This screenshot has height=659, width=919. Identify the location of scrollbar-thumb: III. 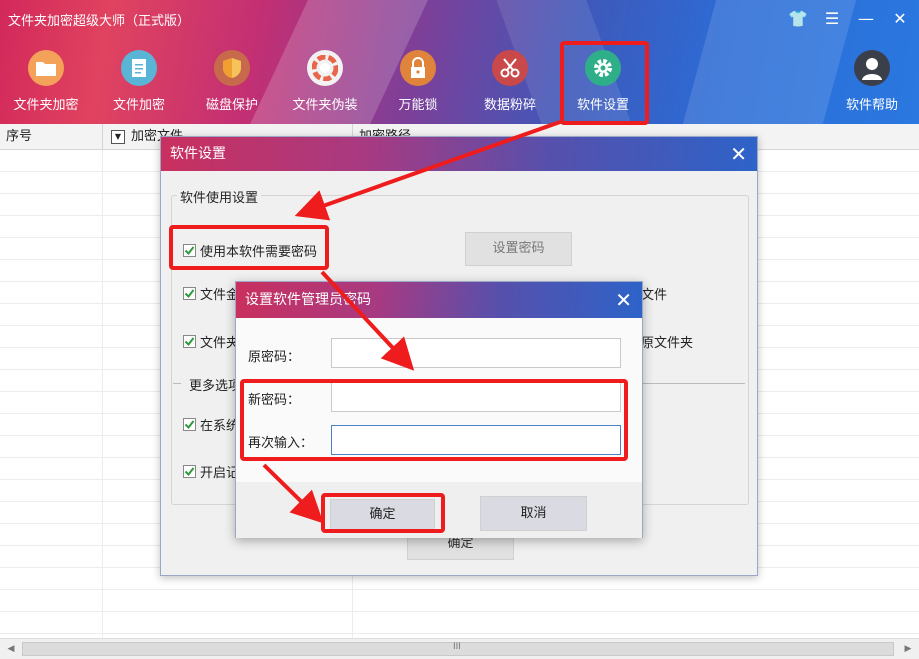
(458, 649).